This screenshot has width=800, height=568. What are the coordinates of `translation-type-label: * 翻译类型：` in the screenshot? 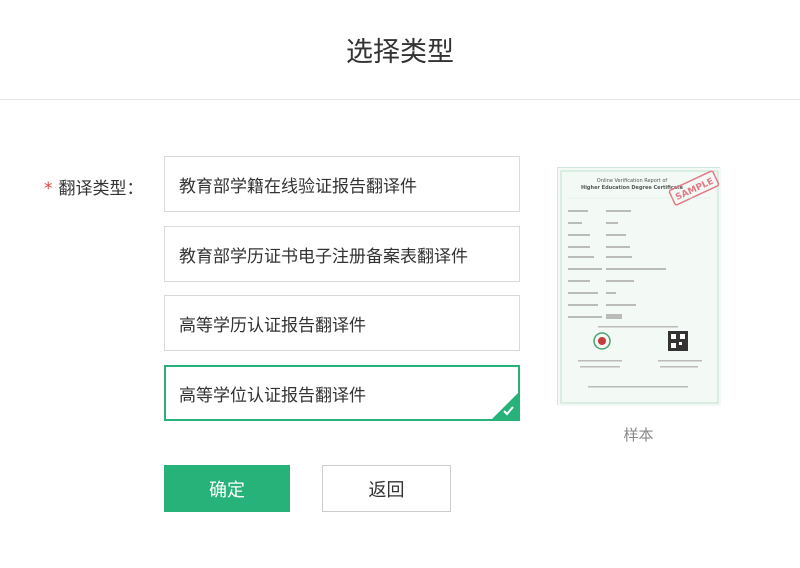 It's located at (94, 186).